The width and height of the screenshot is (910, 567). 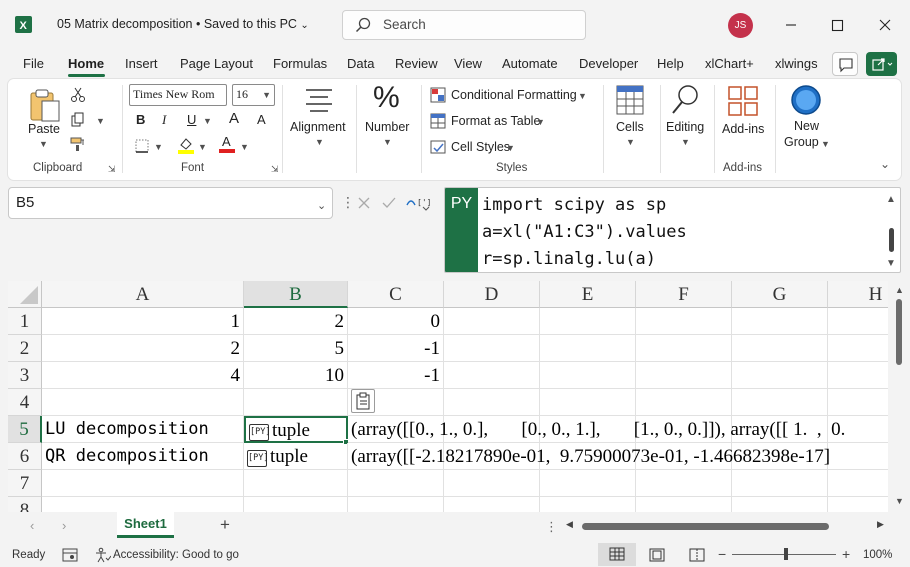 What do you see at coordinates (396, 321) in the screenshot?
I see `cell-c1: 0` at bounding box center [396, 321].